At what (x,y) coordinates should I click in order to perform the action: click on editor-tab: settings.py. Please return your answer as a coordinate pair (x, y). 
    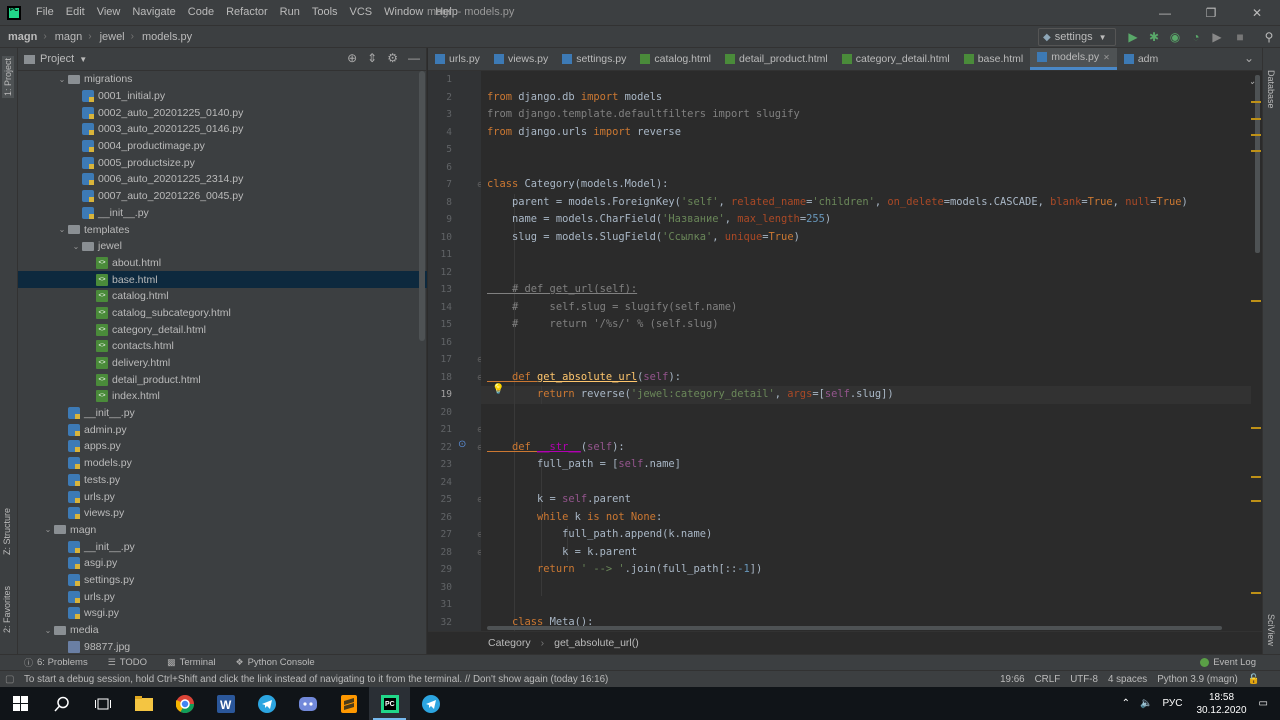
    Looking at the image, I should click on (594, 59).